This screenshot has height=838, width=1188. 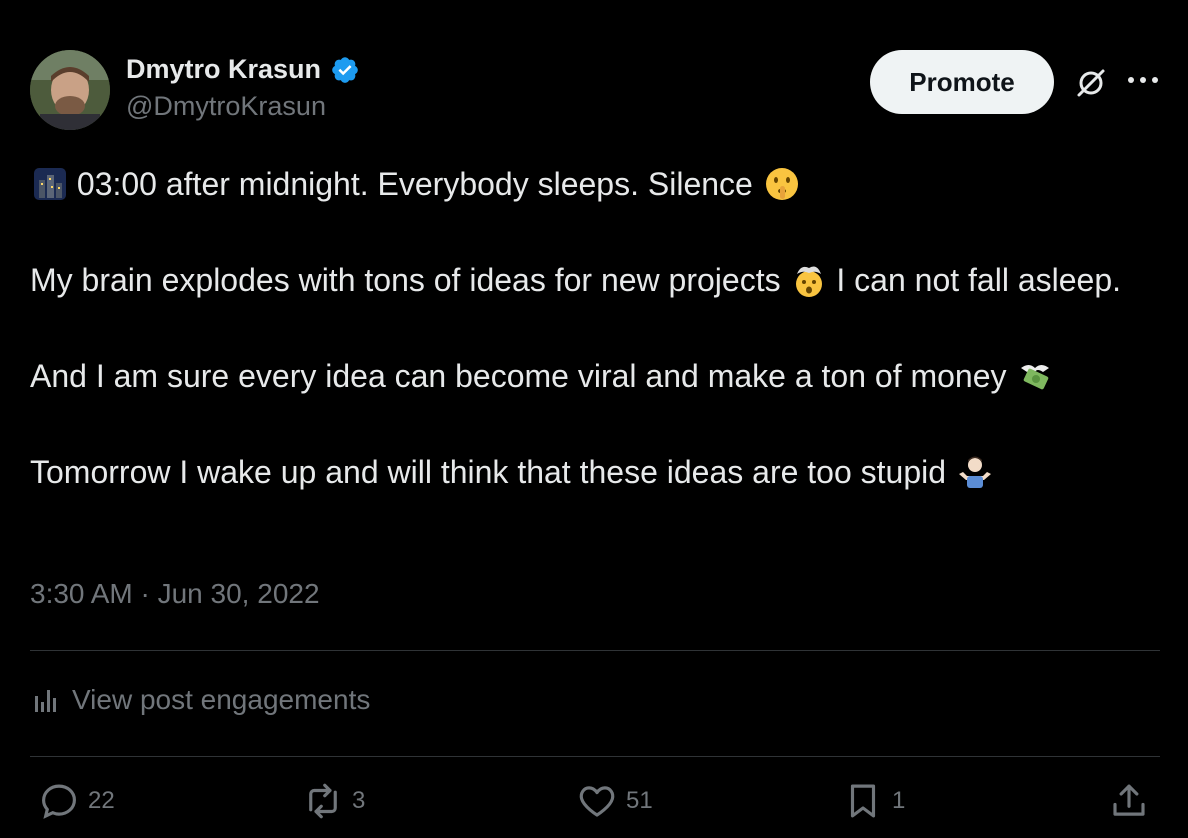 I want to click on more-icon, so click(x=1143, y=80).